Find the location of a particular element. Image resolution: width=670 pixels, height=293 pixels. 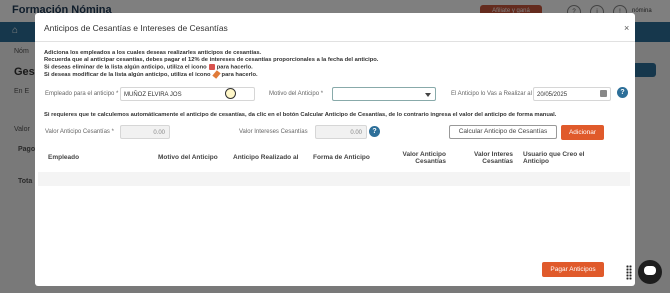

col-empleado: Empleado is located at coordinates (64, 157).